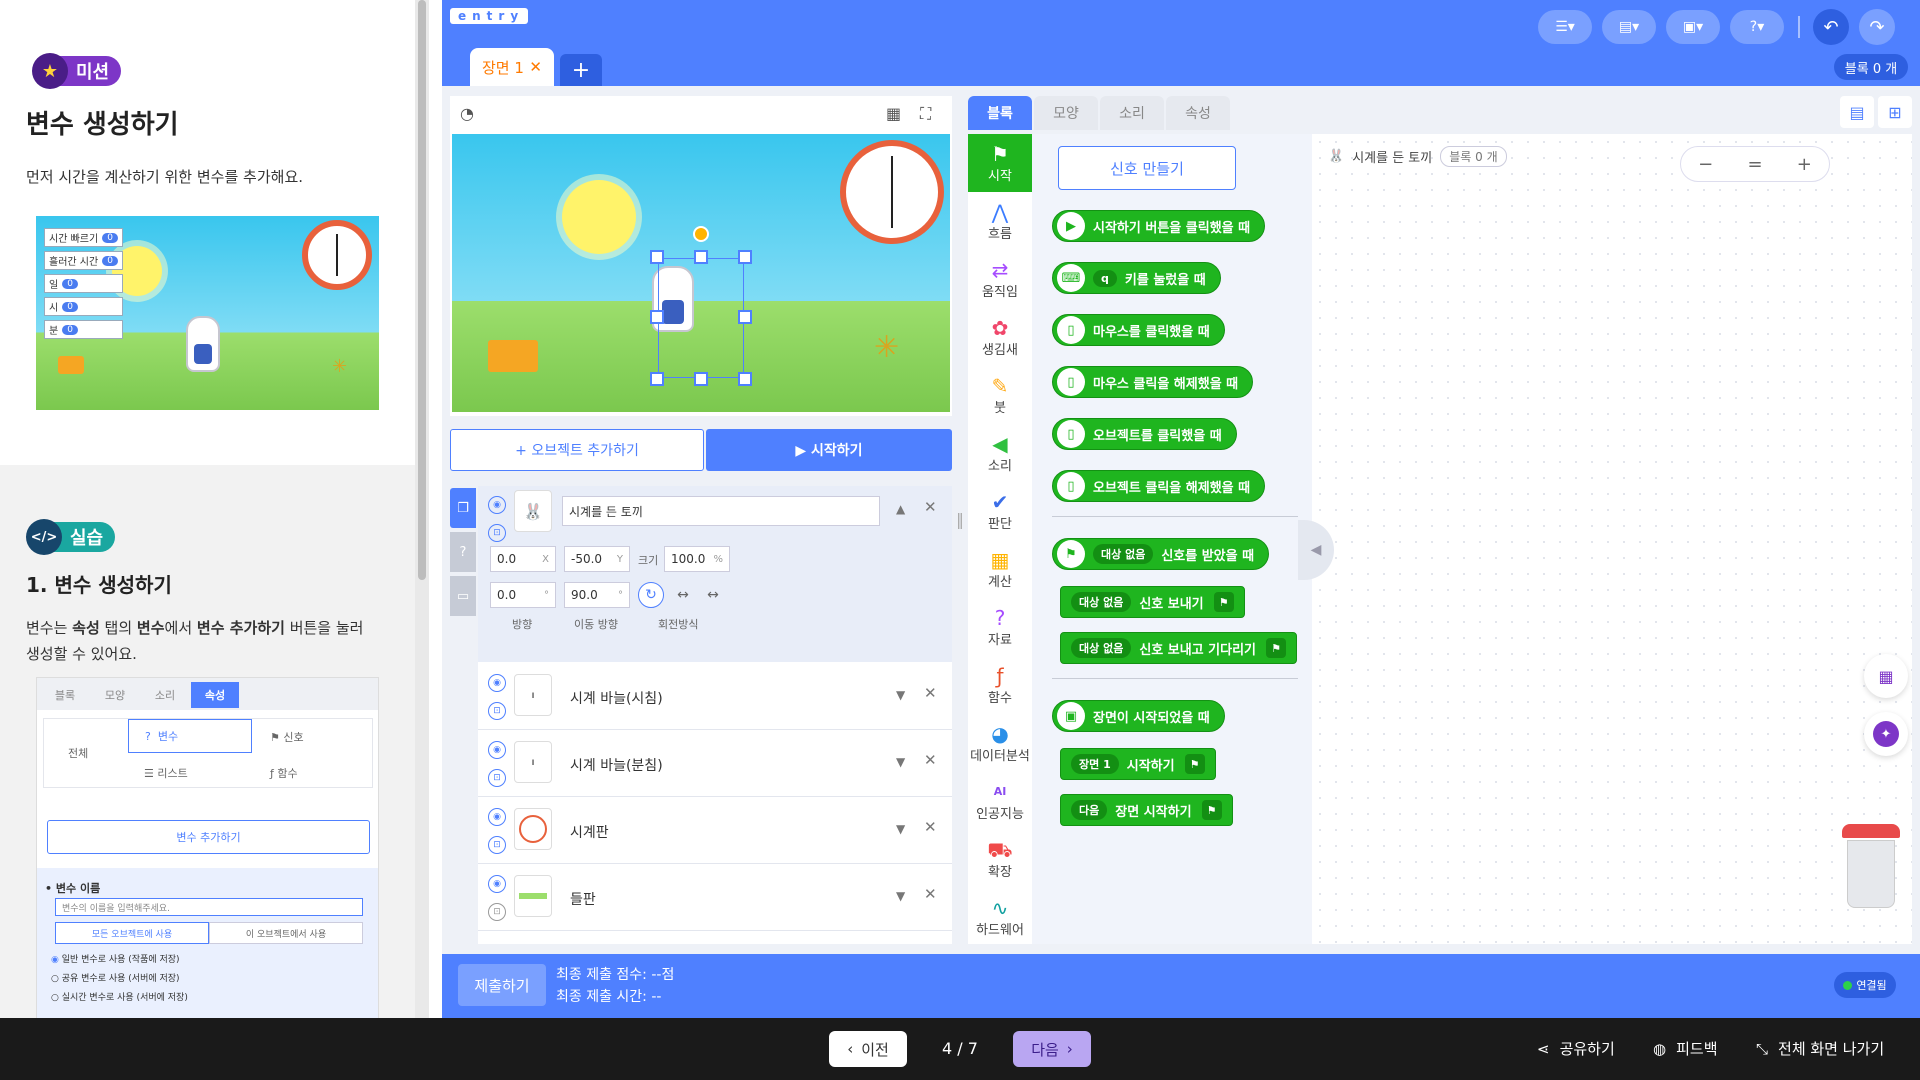  Describe the element at coordinates (1754, 164) in the screenshot. I see `zoom-reset-button: =` at that location.